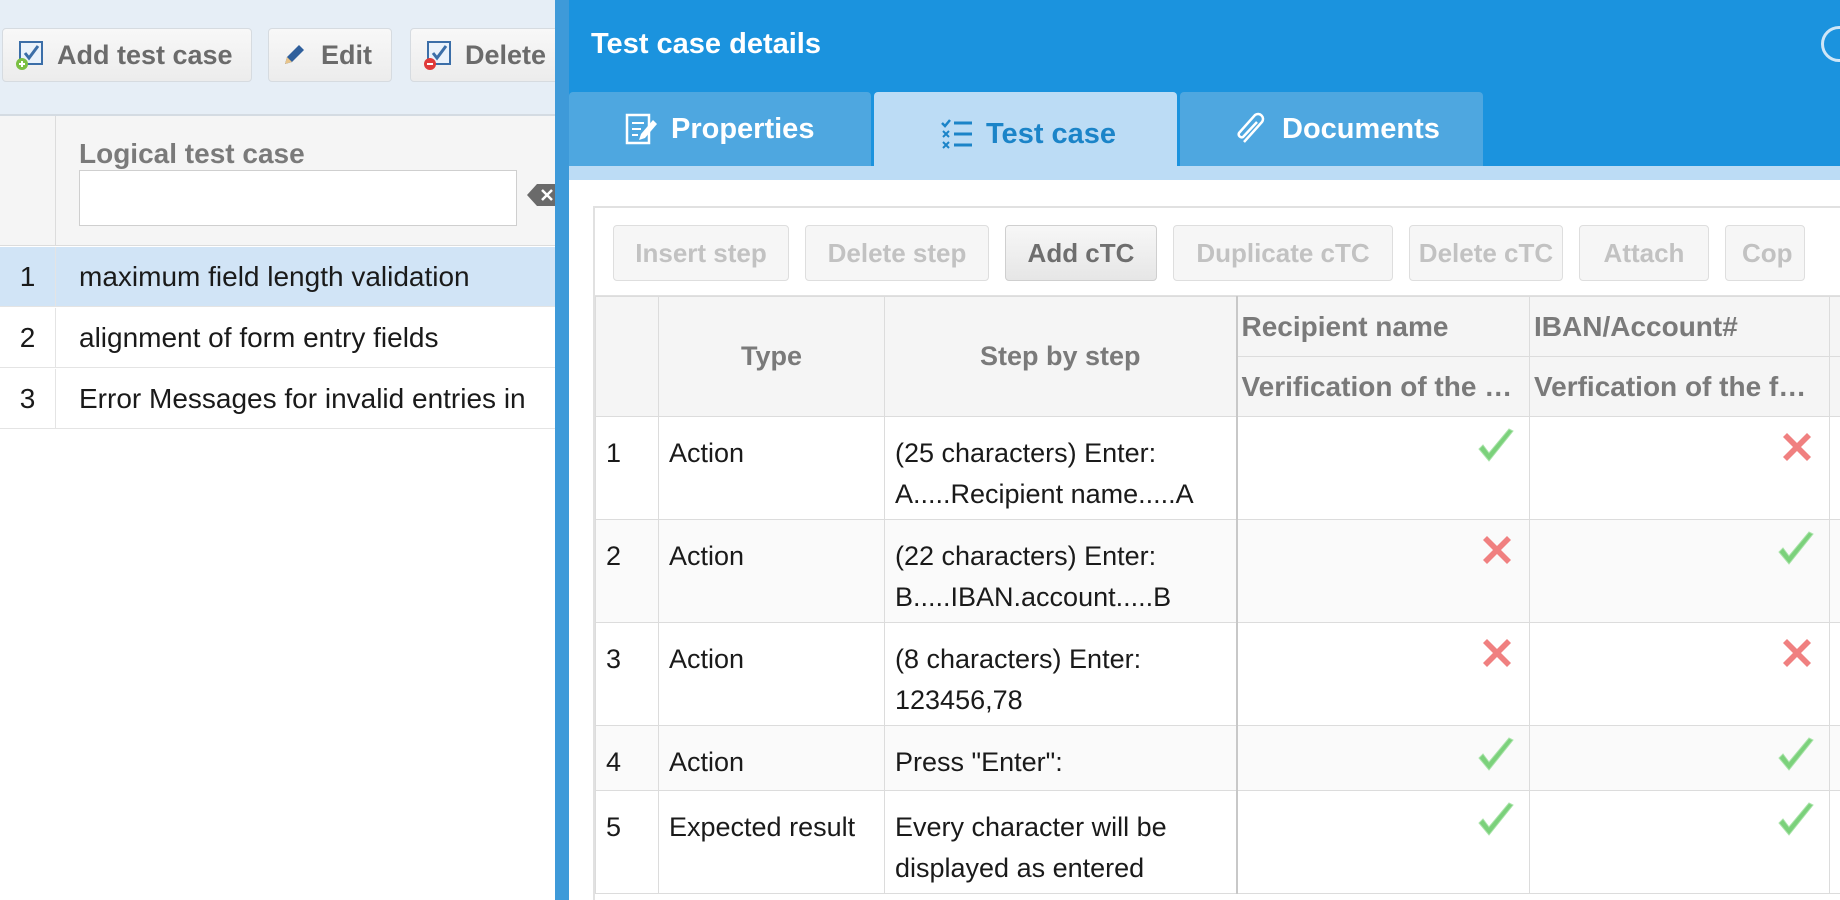 This screenshot has height=900, width=1840. I want to click on add-checkbox-icon, so click(30, 55).